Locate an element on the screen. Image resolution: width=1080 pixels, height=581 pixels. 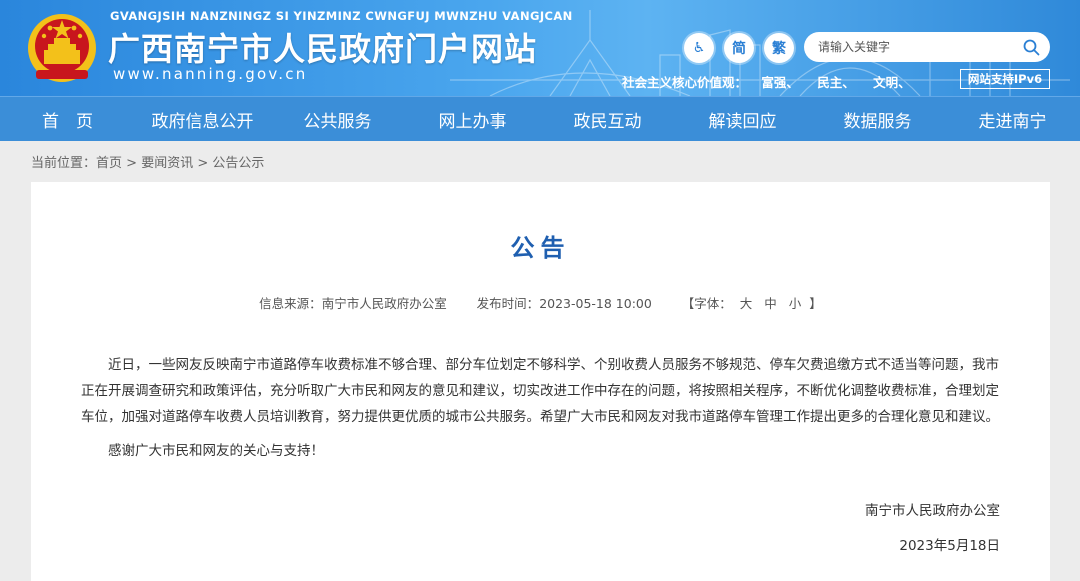
font-large-button: 大 is located at coordinates (746, 303).